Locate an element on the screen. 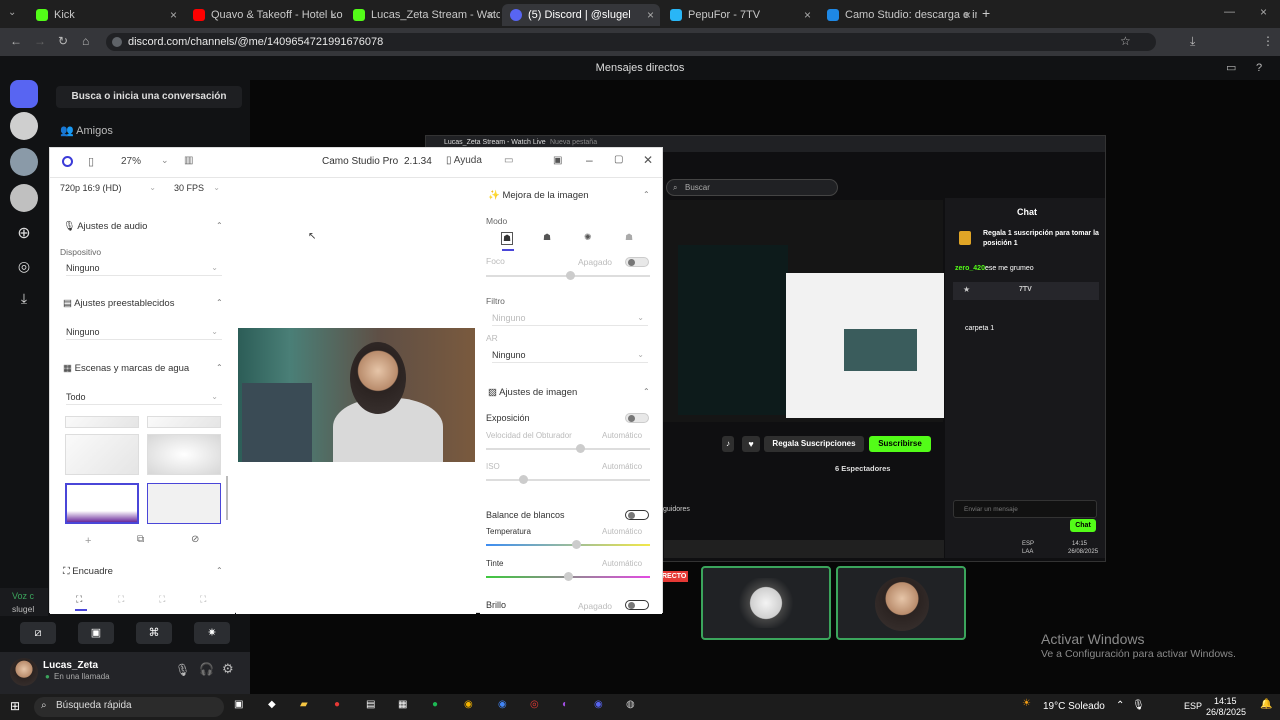  help-icon: ? is located at coordinates (1259, 68).